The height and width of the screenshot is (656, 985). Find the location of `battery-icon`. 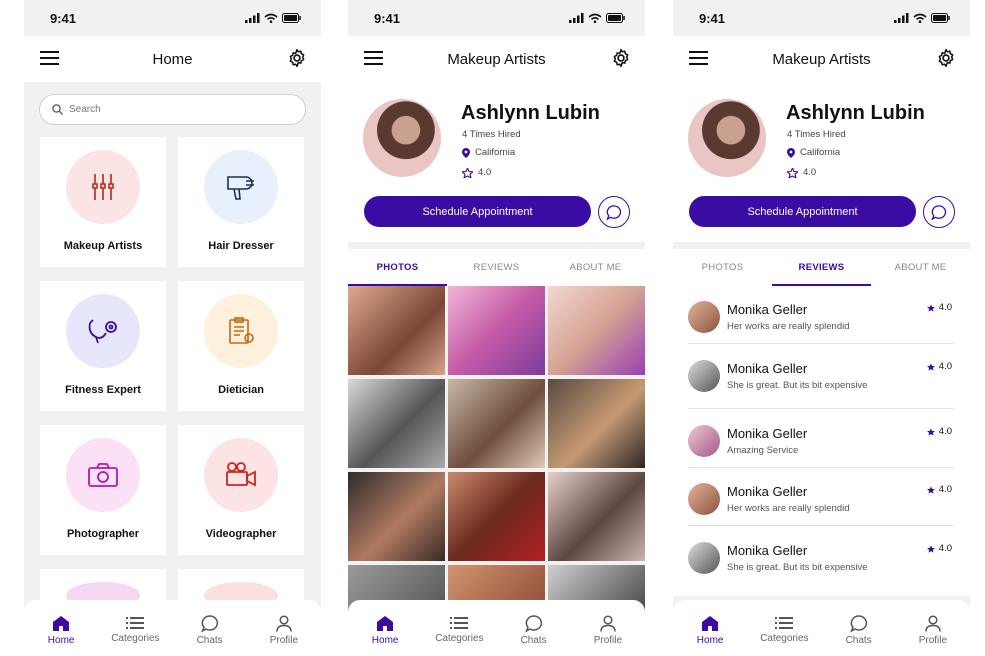

battery-icon is located at coordinates (291, 18).